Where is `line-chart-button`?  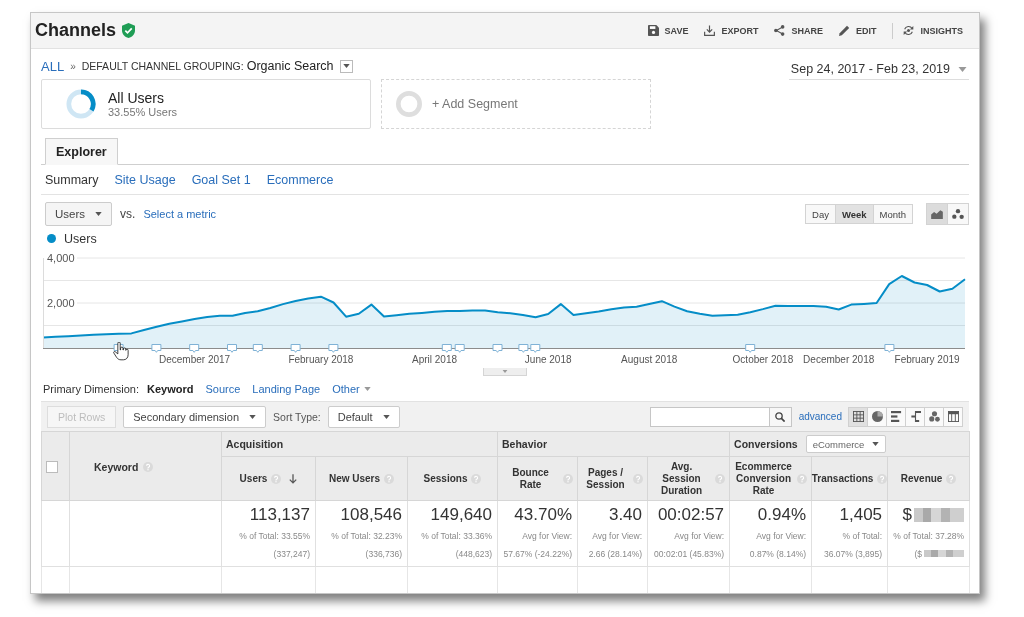
line-chart-button is located at coordinates (937, 214).